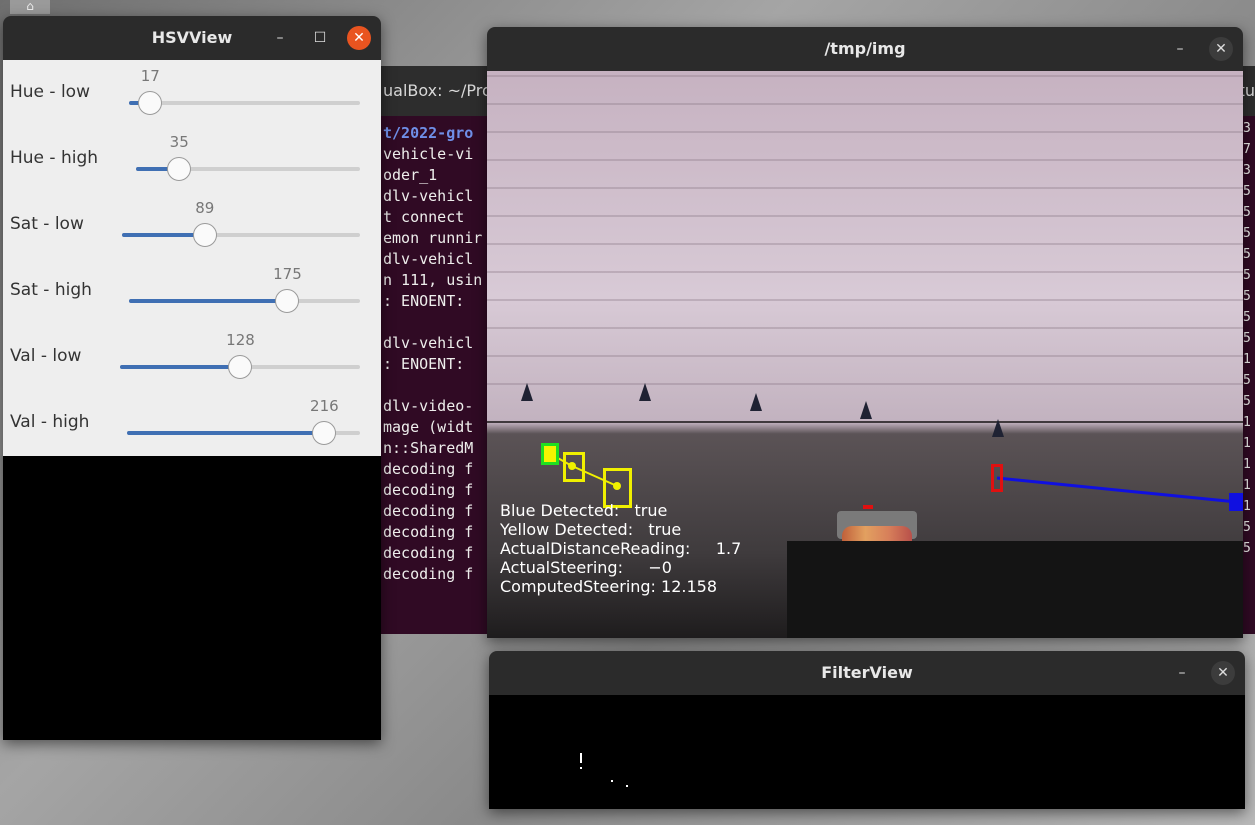  What do you see at coordinates (574, 467) in the screenshot?
I see `yellow-detection-box` at bounding box center [574, 467].